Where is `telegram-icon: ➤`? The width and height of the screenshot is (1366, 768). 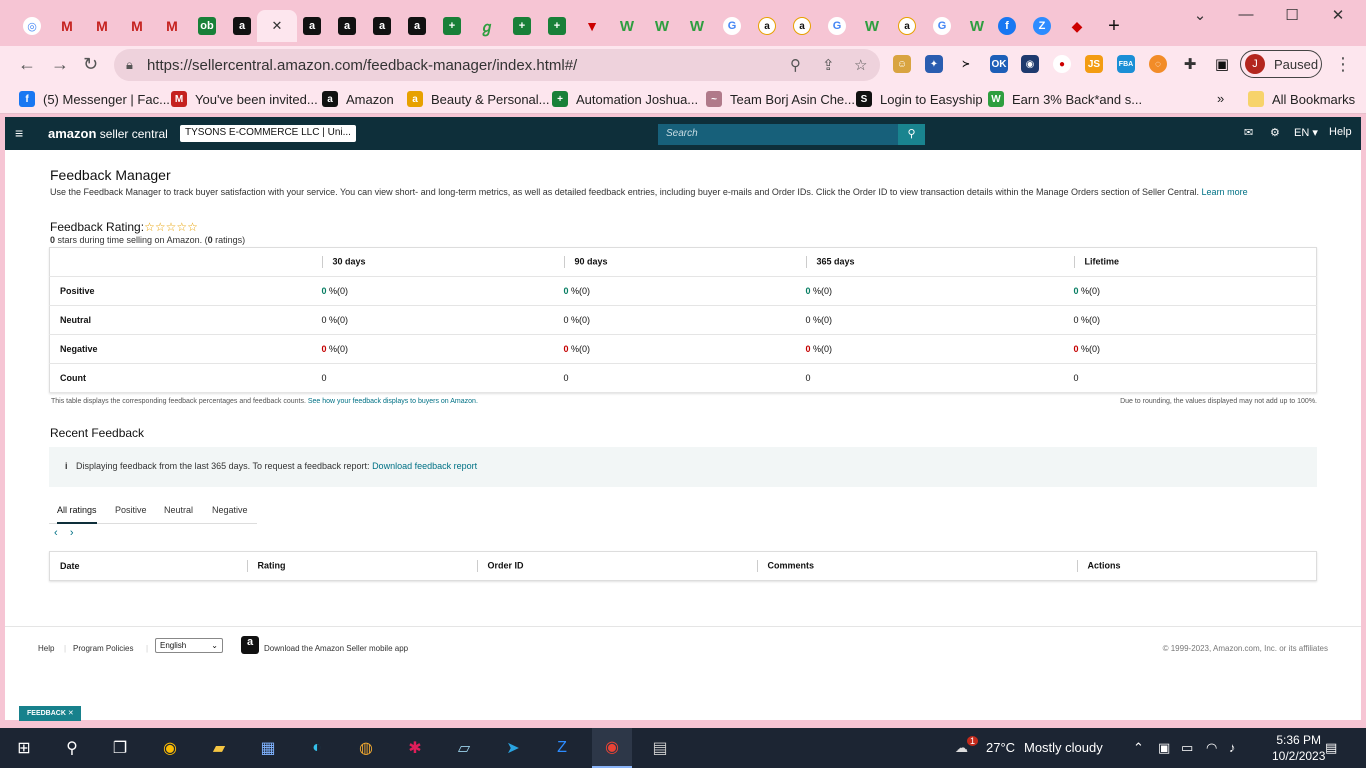
telegram-icon: ➤ is located at coordinates (513, 748).